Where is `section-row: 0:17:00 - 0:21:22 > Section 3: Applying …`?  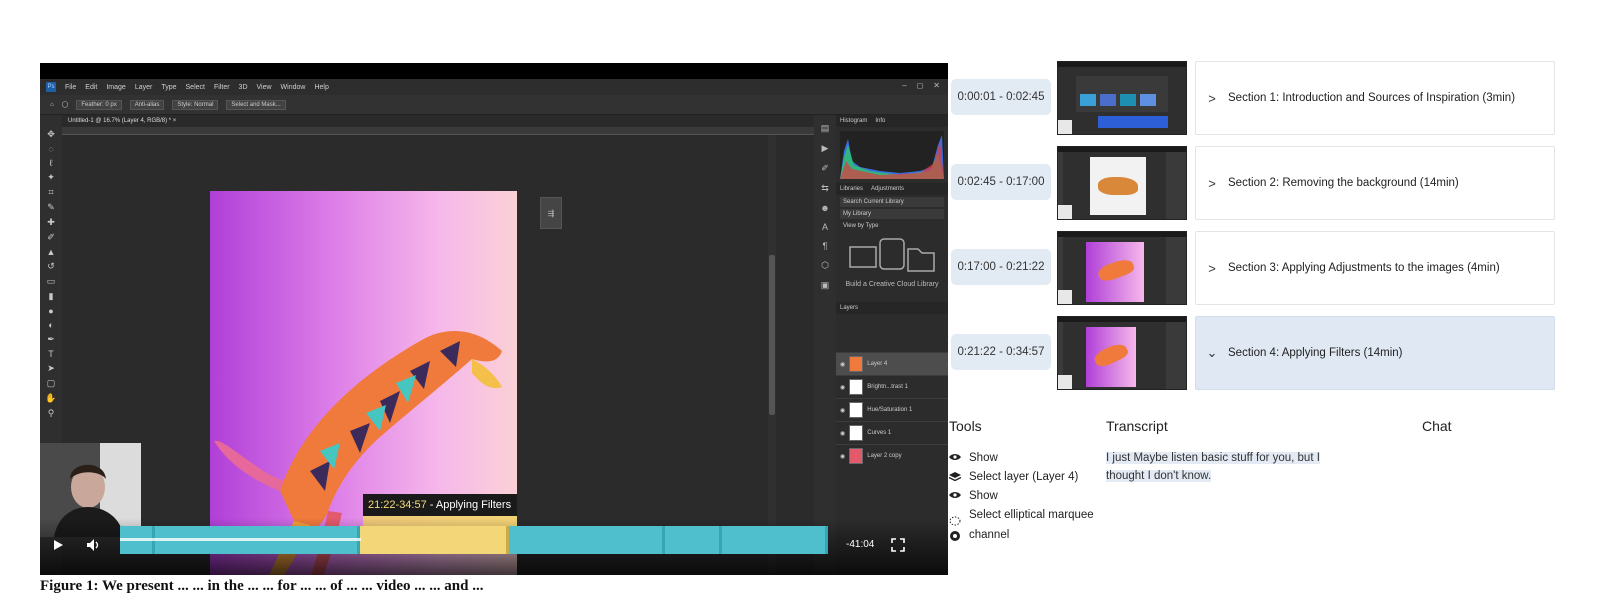
section-row: 0:17:00 - 0:21:22 > Section 3: Applying … is located at coordinates (1253, 269).